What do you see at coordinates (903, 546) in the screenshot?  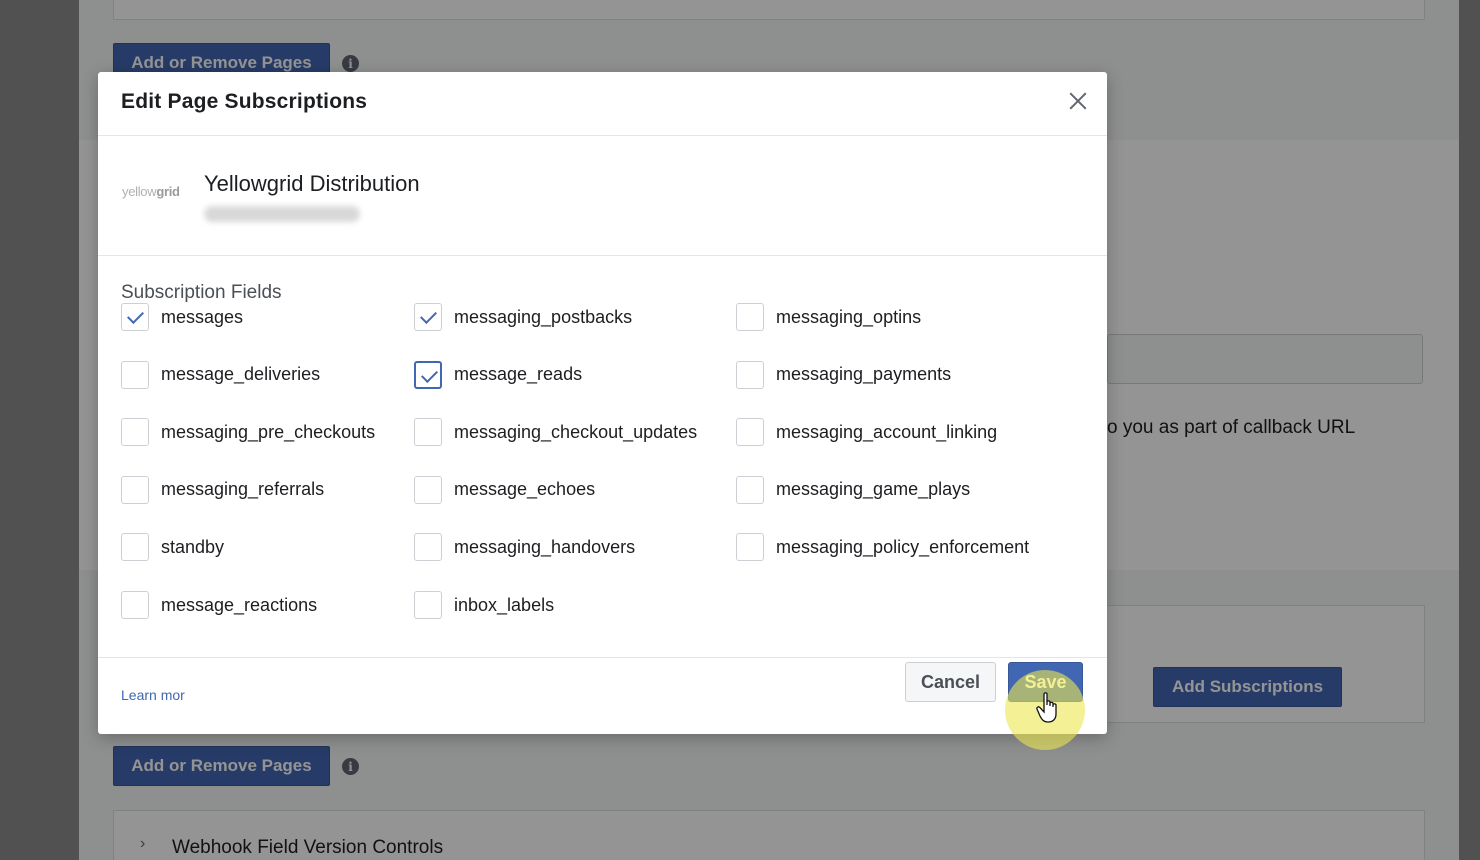 I see `field-label: messaging_policy_enforcement` at bounding box center [903, 546].